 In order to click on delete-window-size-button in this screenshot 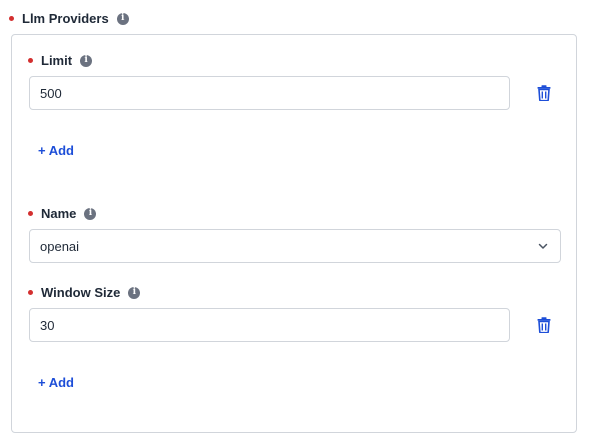, I will do `click(544, 325)`.